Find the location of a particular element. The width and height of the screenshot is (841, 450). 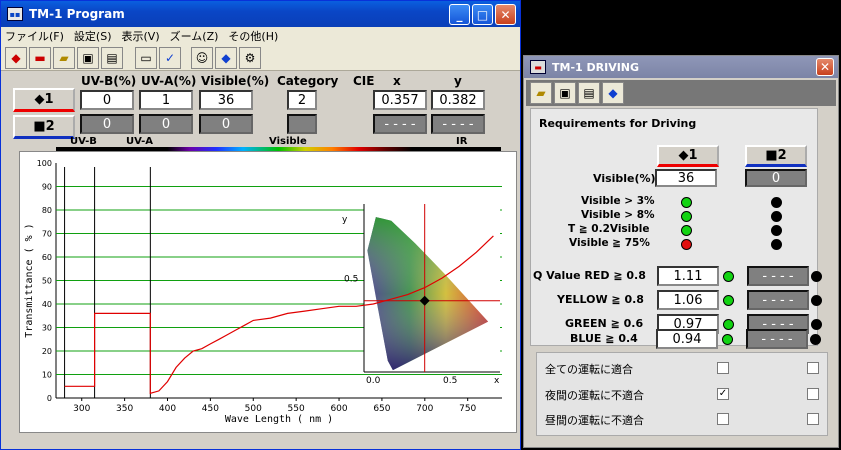

sample-2-button: ■2 is located at coordinates (44, 127).